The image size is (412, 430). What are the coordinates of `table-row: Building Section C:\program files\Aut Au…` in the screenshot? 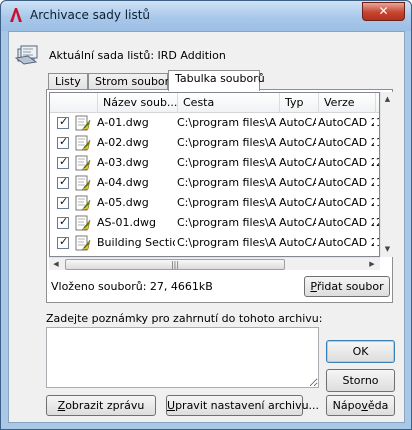 It's located at (214, 243).